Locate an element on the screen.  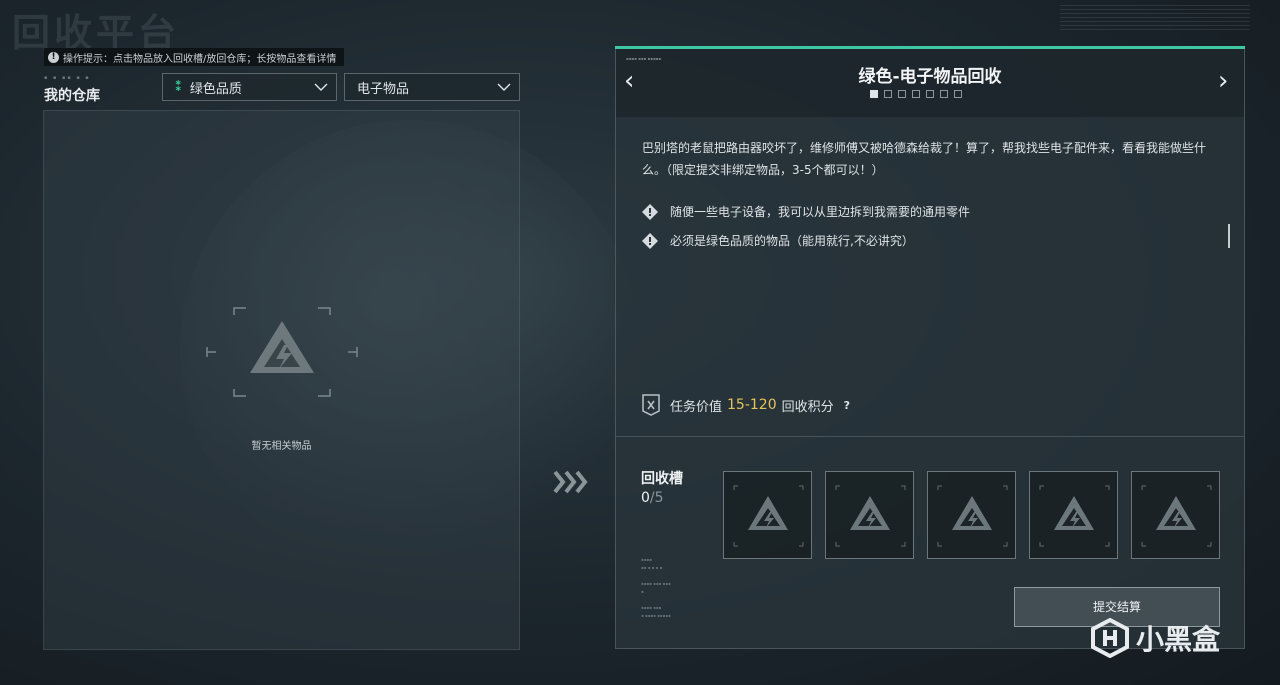
reward-value: 15-120 is located at coordinates (752, 405).